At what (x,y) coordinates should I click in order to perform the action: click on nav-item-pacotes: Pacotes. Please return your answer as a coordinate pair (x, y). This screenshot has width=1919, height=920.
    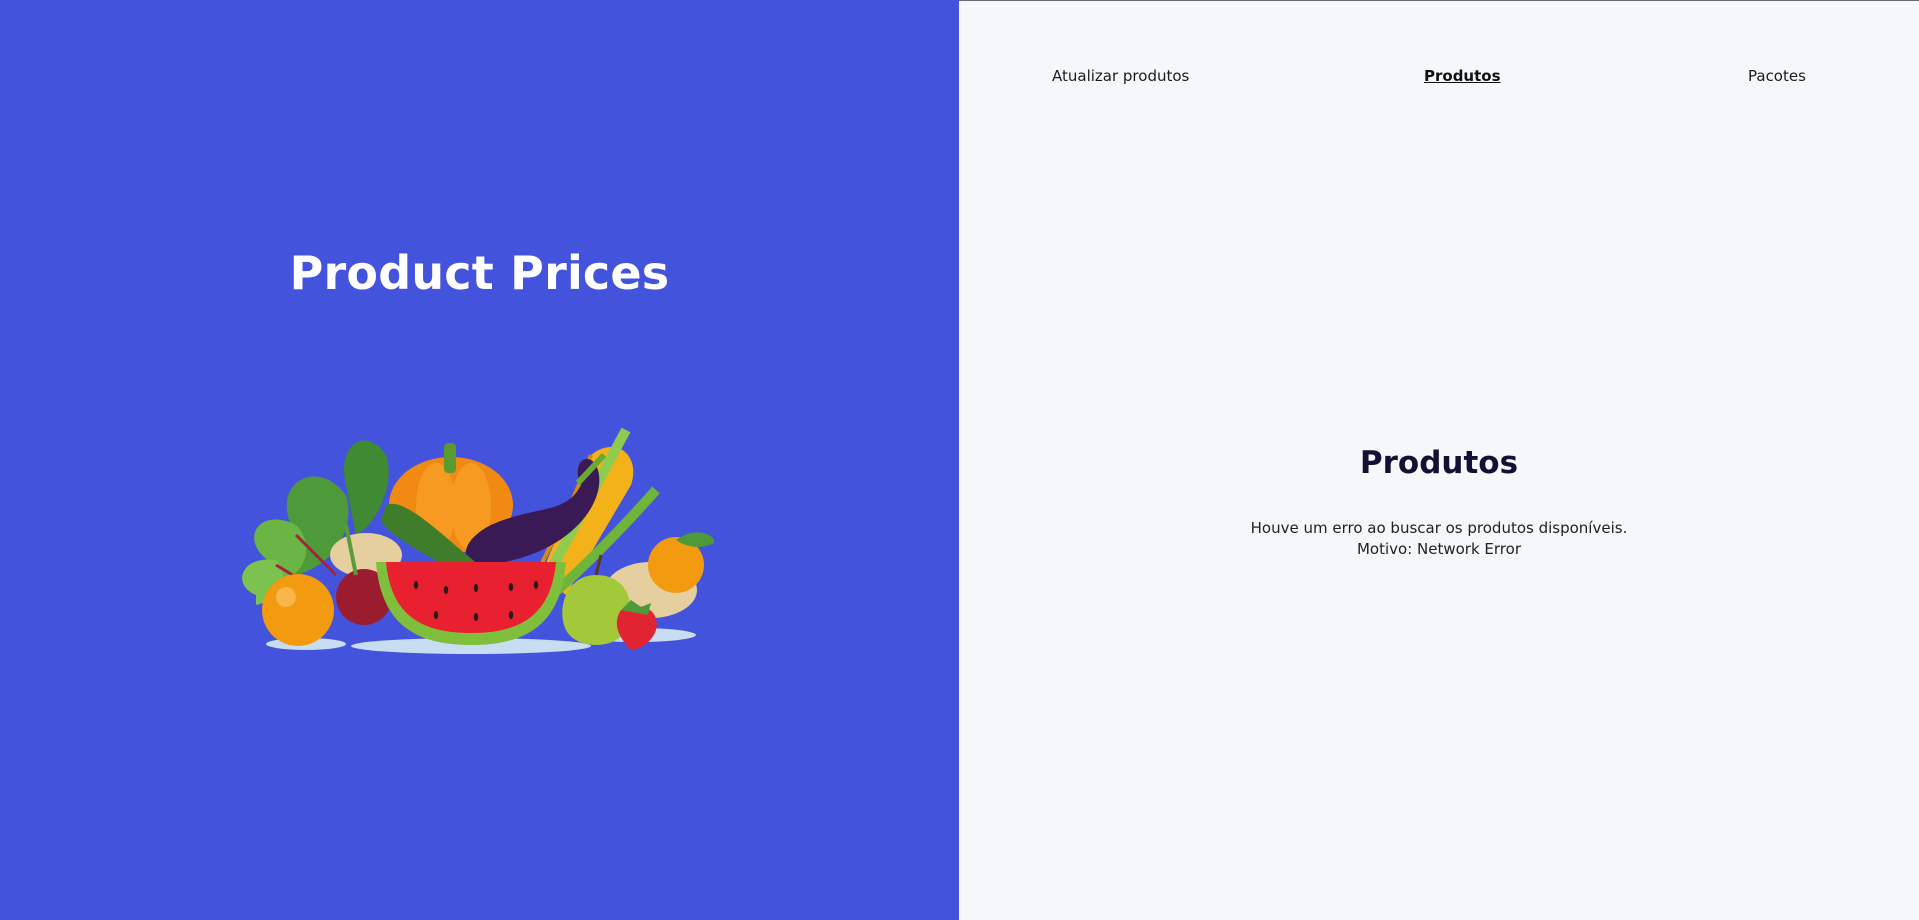
    Looking at the image, I should click on (1777, 76).